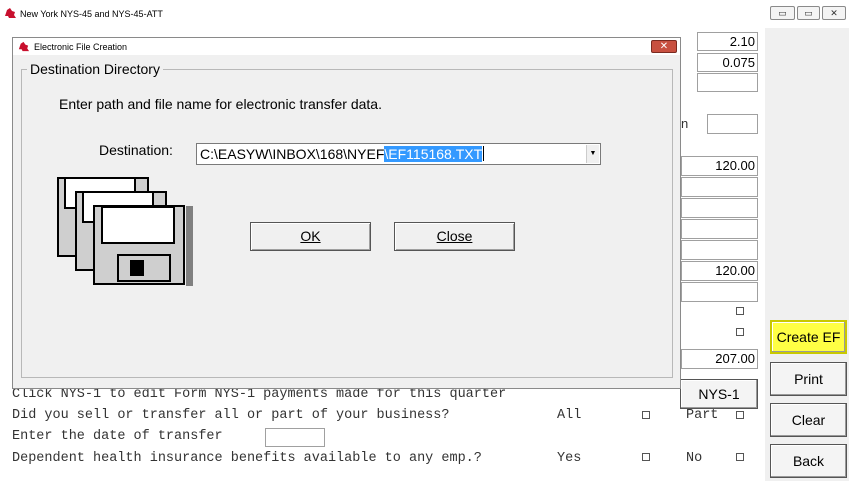  Describe the element at coordinates (125, 231) in the screenshot. I see `floppy-disks-icon` at that location.